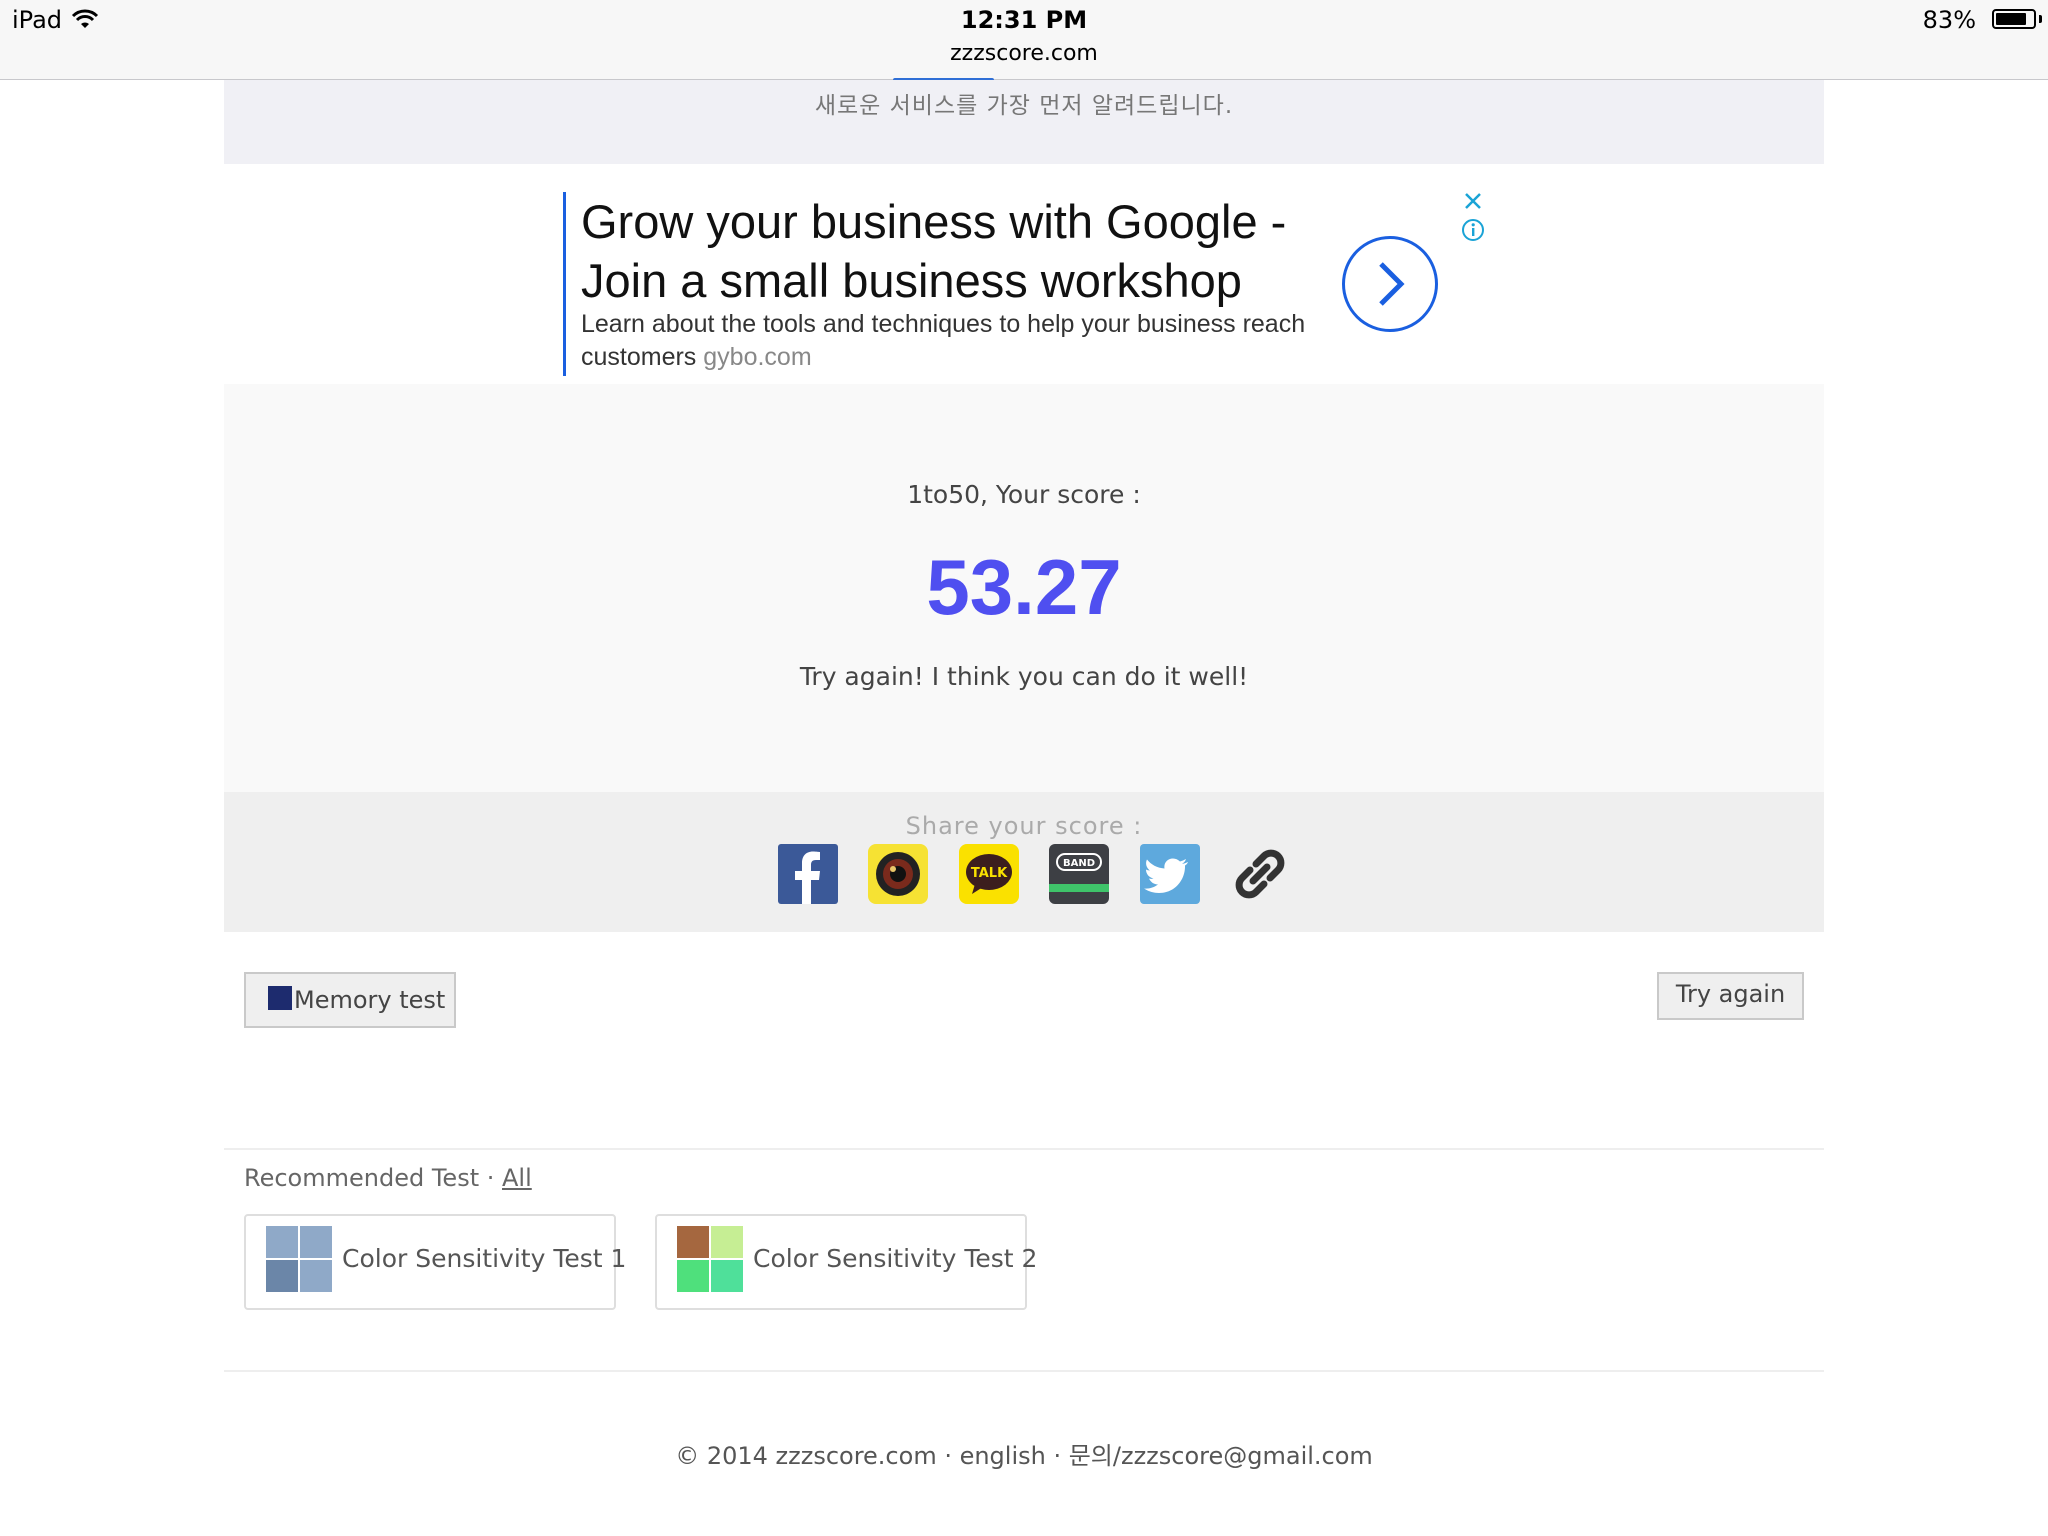 The width and height of the screenshot is (2048, 1536). I want to click on recommended-card: Color Sensitivity Test 2, so click(846, 1262).